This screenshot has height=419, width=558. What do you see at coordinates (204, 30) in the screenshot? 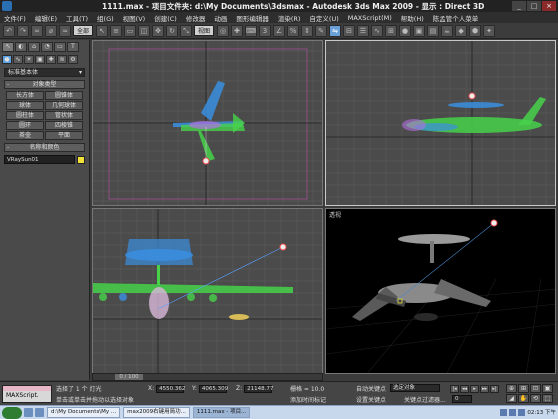
I see `reference-coord-dropdown: 视图` at bounding box center [204, 30].